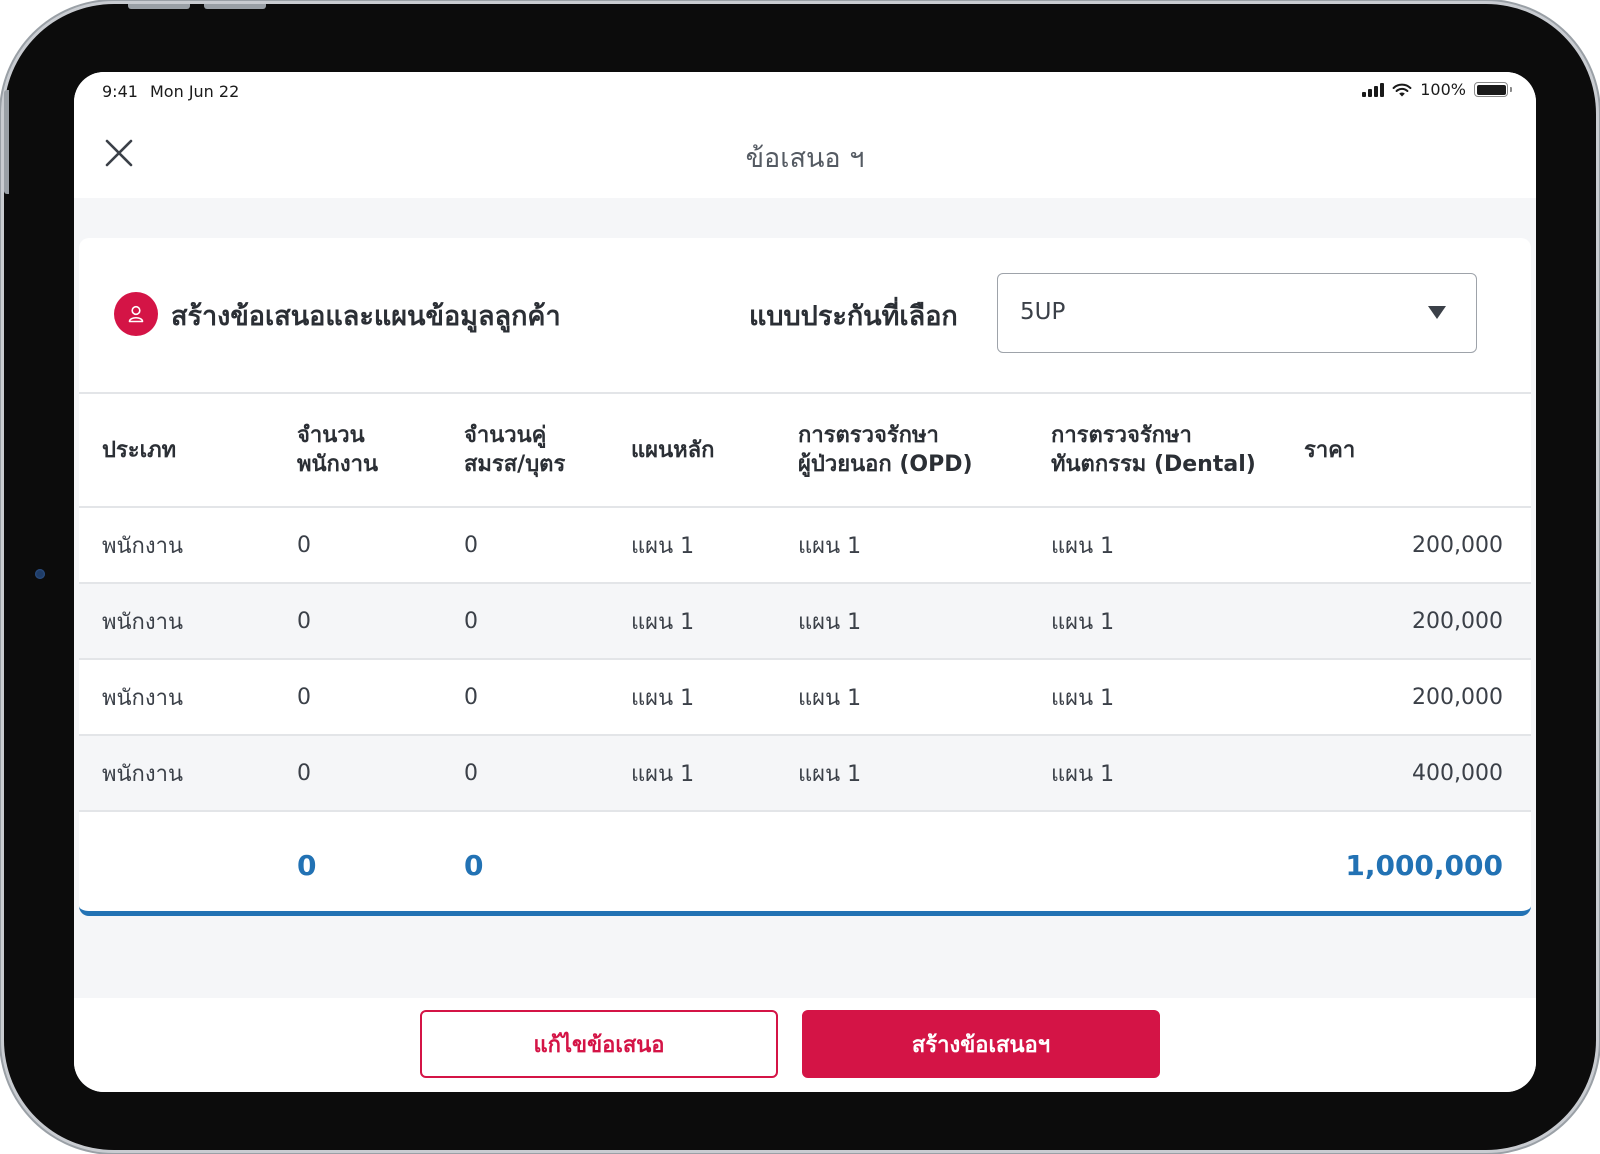  What do you see at coordinates (924, 451) in the screenshot?
I see `header-opd: การตรวจรักษา ผู้ป่วยนอก (OPD)` at bounding box center [924, 451].